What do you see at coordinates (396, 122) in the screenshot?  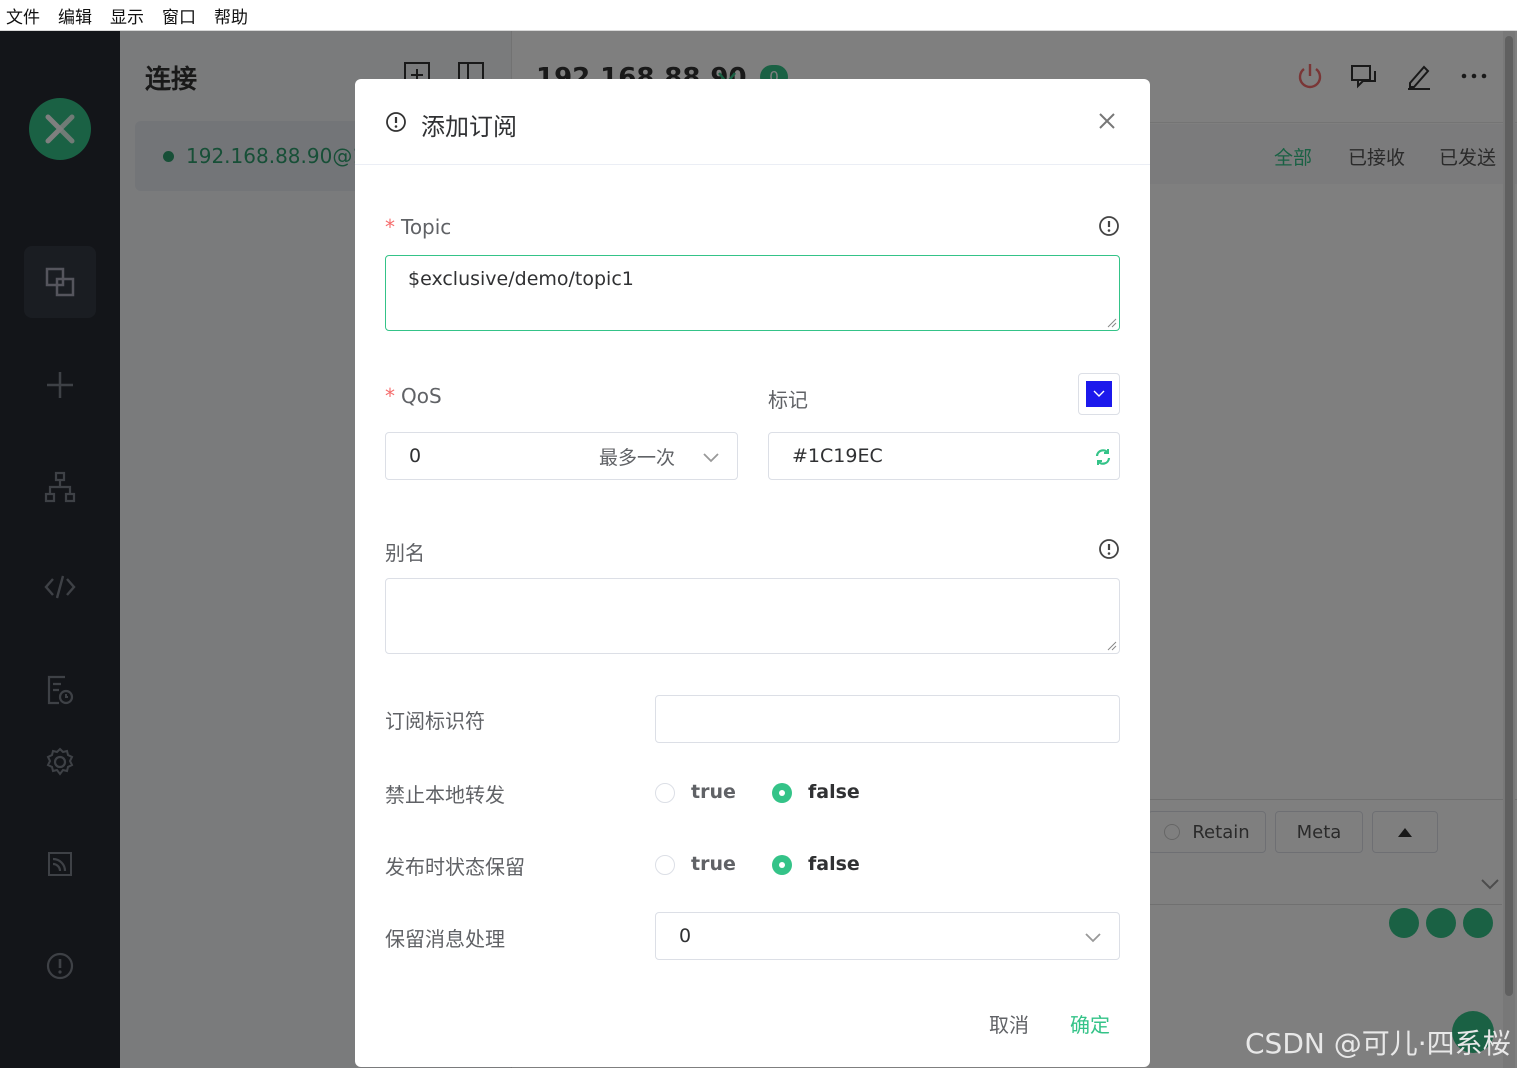 I see `info-circle-icon` at bounding box center [396, 122].